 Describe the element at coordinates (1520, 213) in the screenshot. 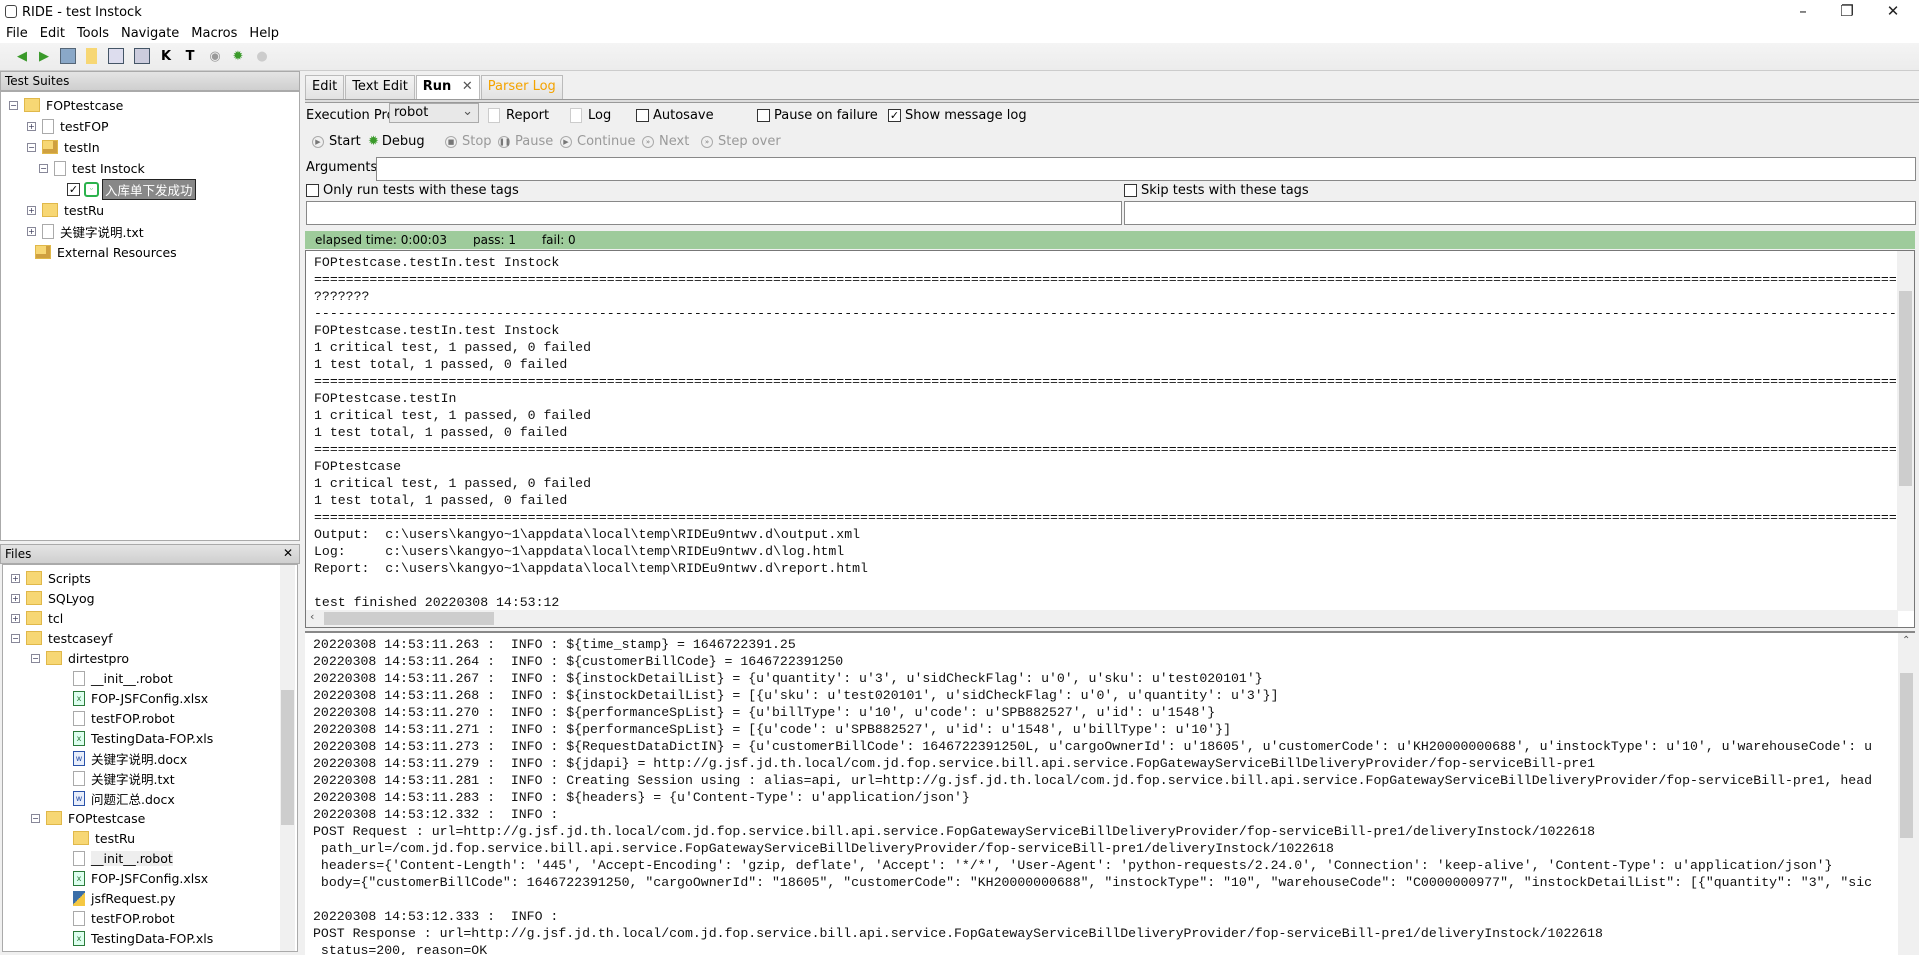

I see `exclude-tags-input` at that location.